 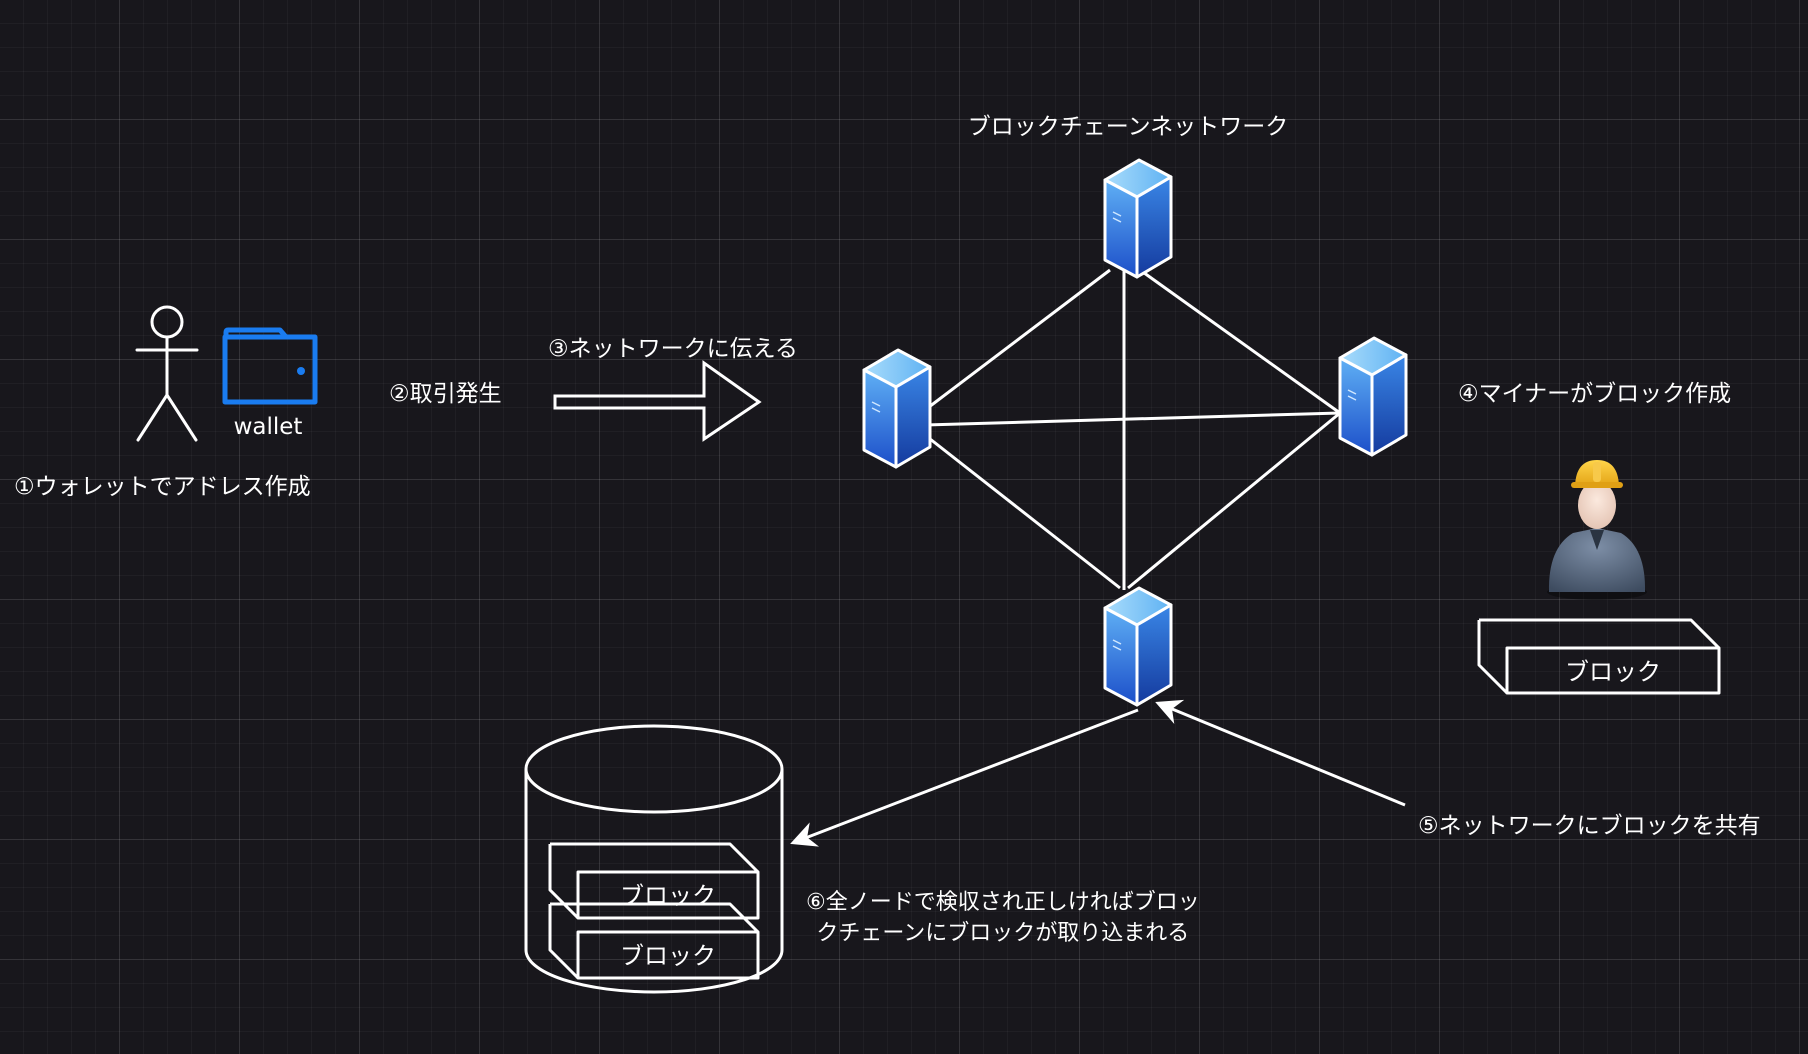 What do you see at coordinates (964, 777) in the screenshot?
I see `import-arrow` at bounding box center [964, 777].